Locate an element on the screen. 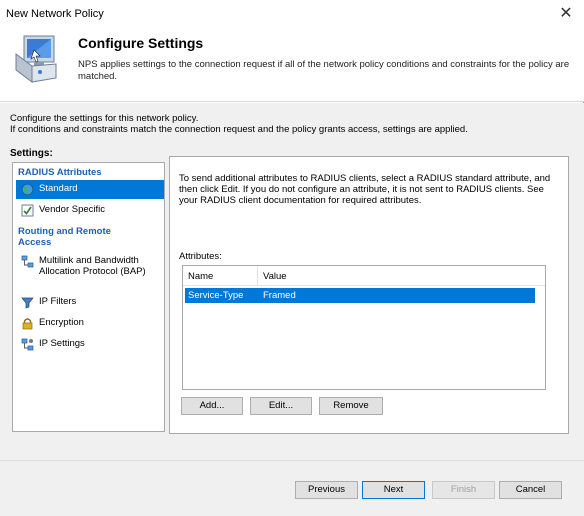 The height and width of the screenshot is (516, 584). nav-item-standard: Standard is located at coordinates (90, 189).